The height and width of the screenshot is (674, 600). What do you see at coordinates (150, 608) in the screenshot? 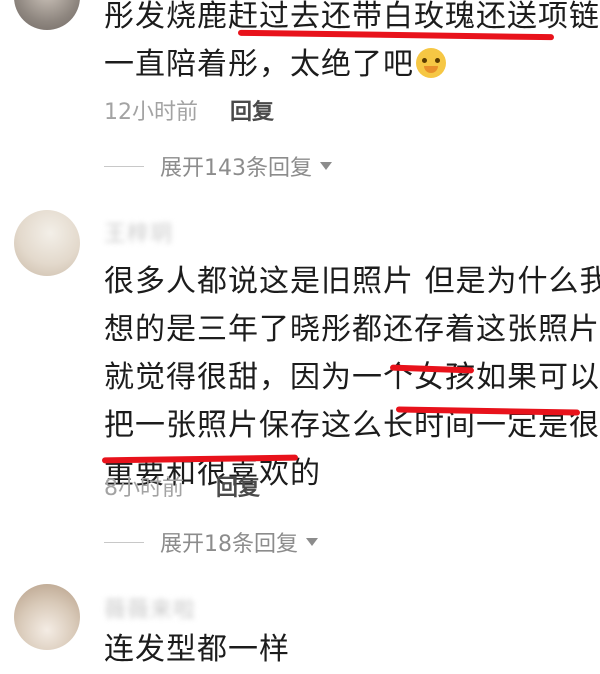
I see `username: 薇薇来啦` at bounding box center [150, 608].